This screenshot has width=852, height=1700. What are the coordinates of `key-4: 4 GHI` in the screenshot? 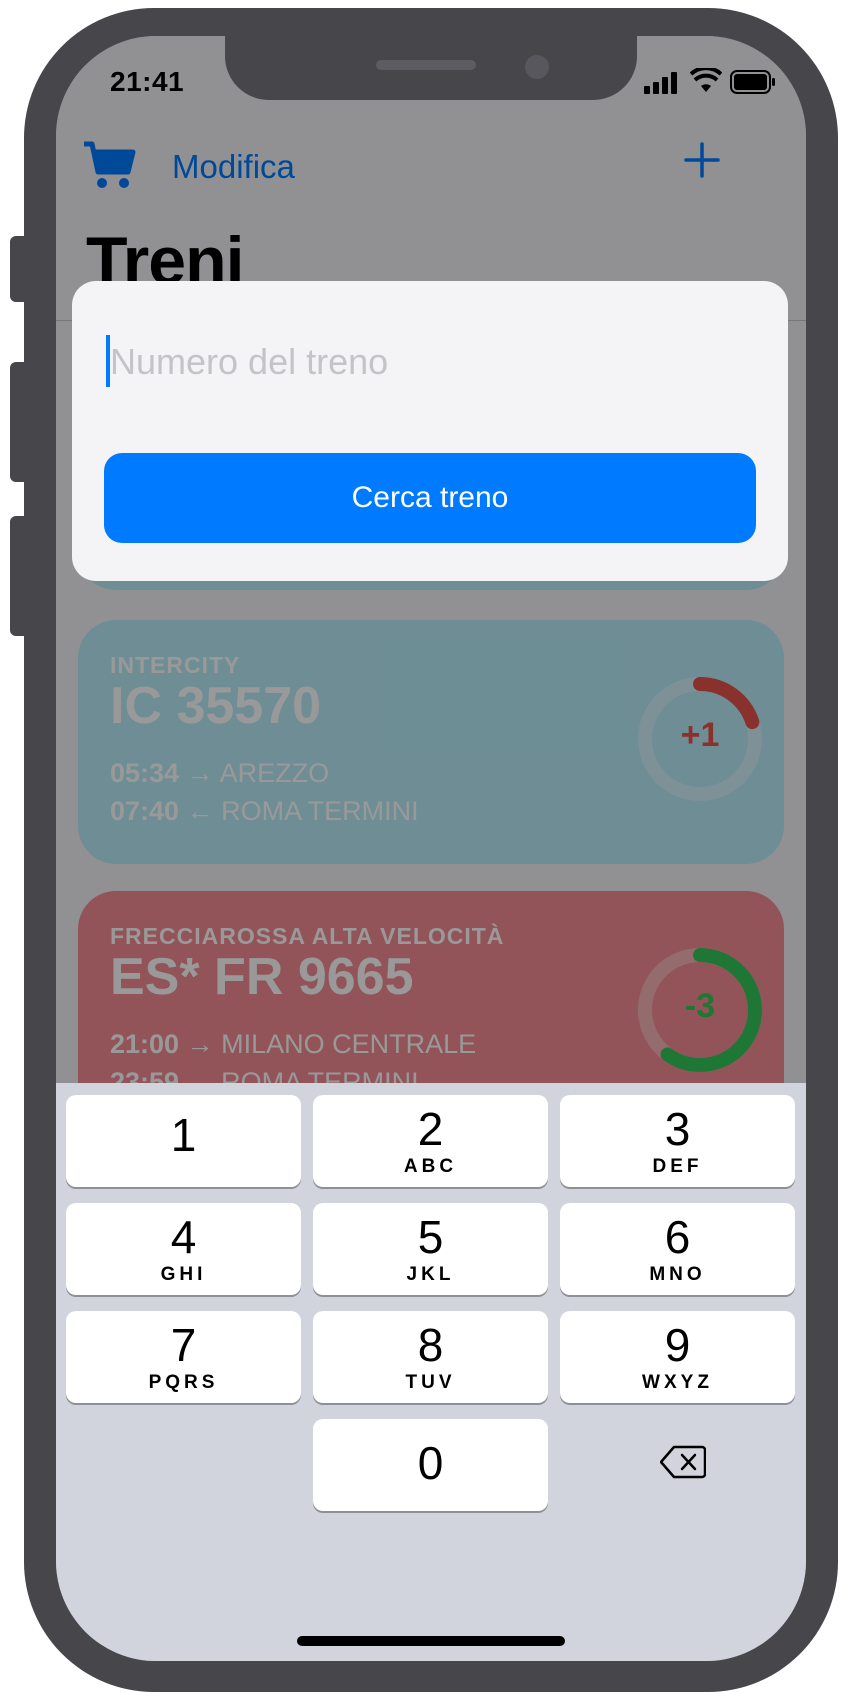 It's located at (183, 1249).